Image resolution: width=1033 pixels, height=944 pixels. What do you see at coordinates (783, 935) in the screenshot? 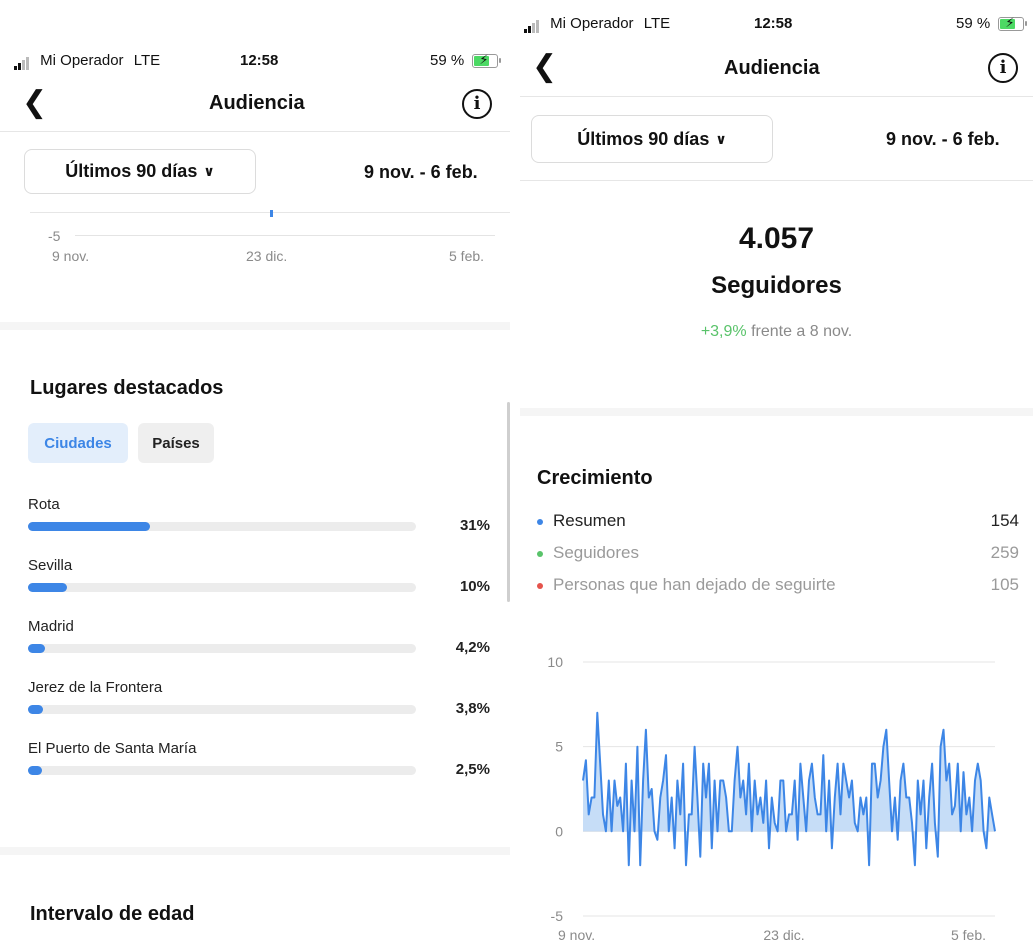
I see `x-tick-label: 23 dic.` at bounding box center [783, 935].